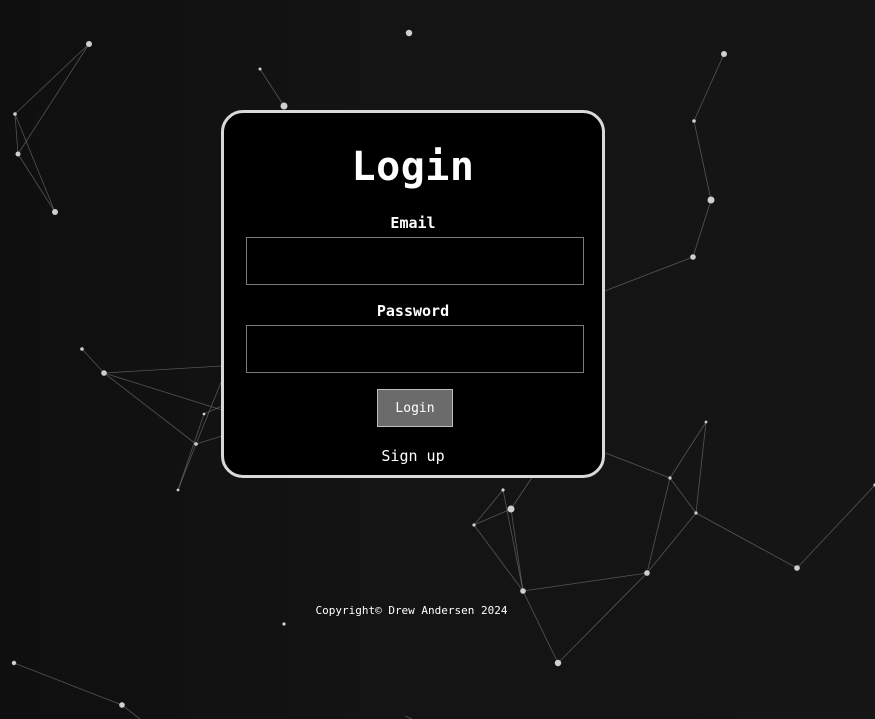 The height and width of the screenshot is (719, 875). What do you see at coordinates (413, 311) in the screenshot?
I see `password-label: Password` at bounding box center [413, 311].